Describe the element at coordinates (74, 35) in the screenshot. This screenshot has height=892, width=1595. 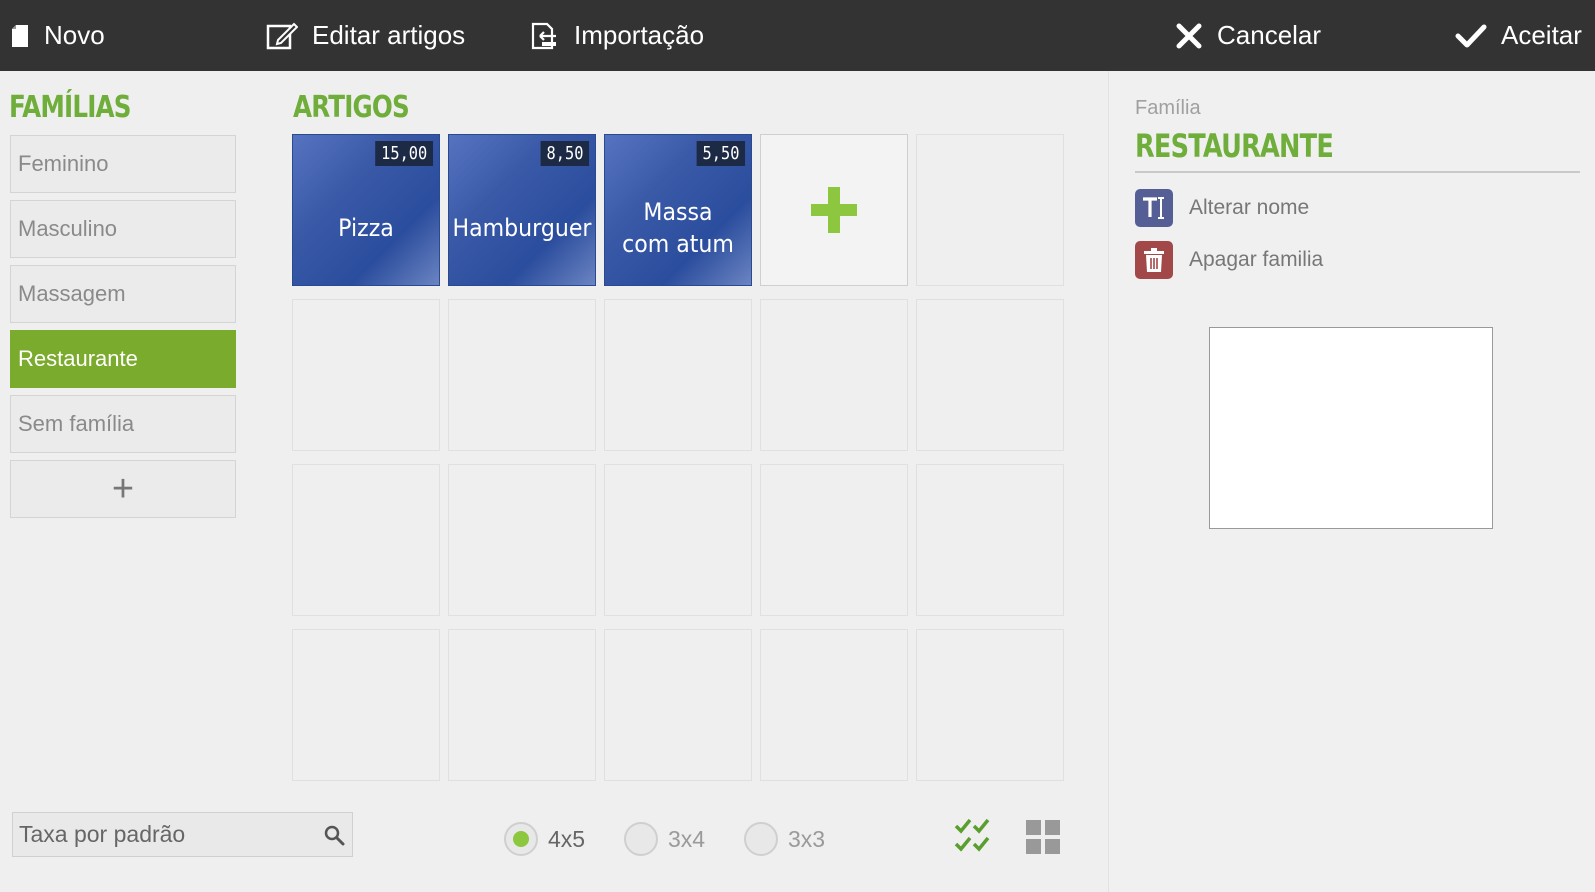
I see `new-button-label: Novo` at that location.